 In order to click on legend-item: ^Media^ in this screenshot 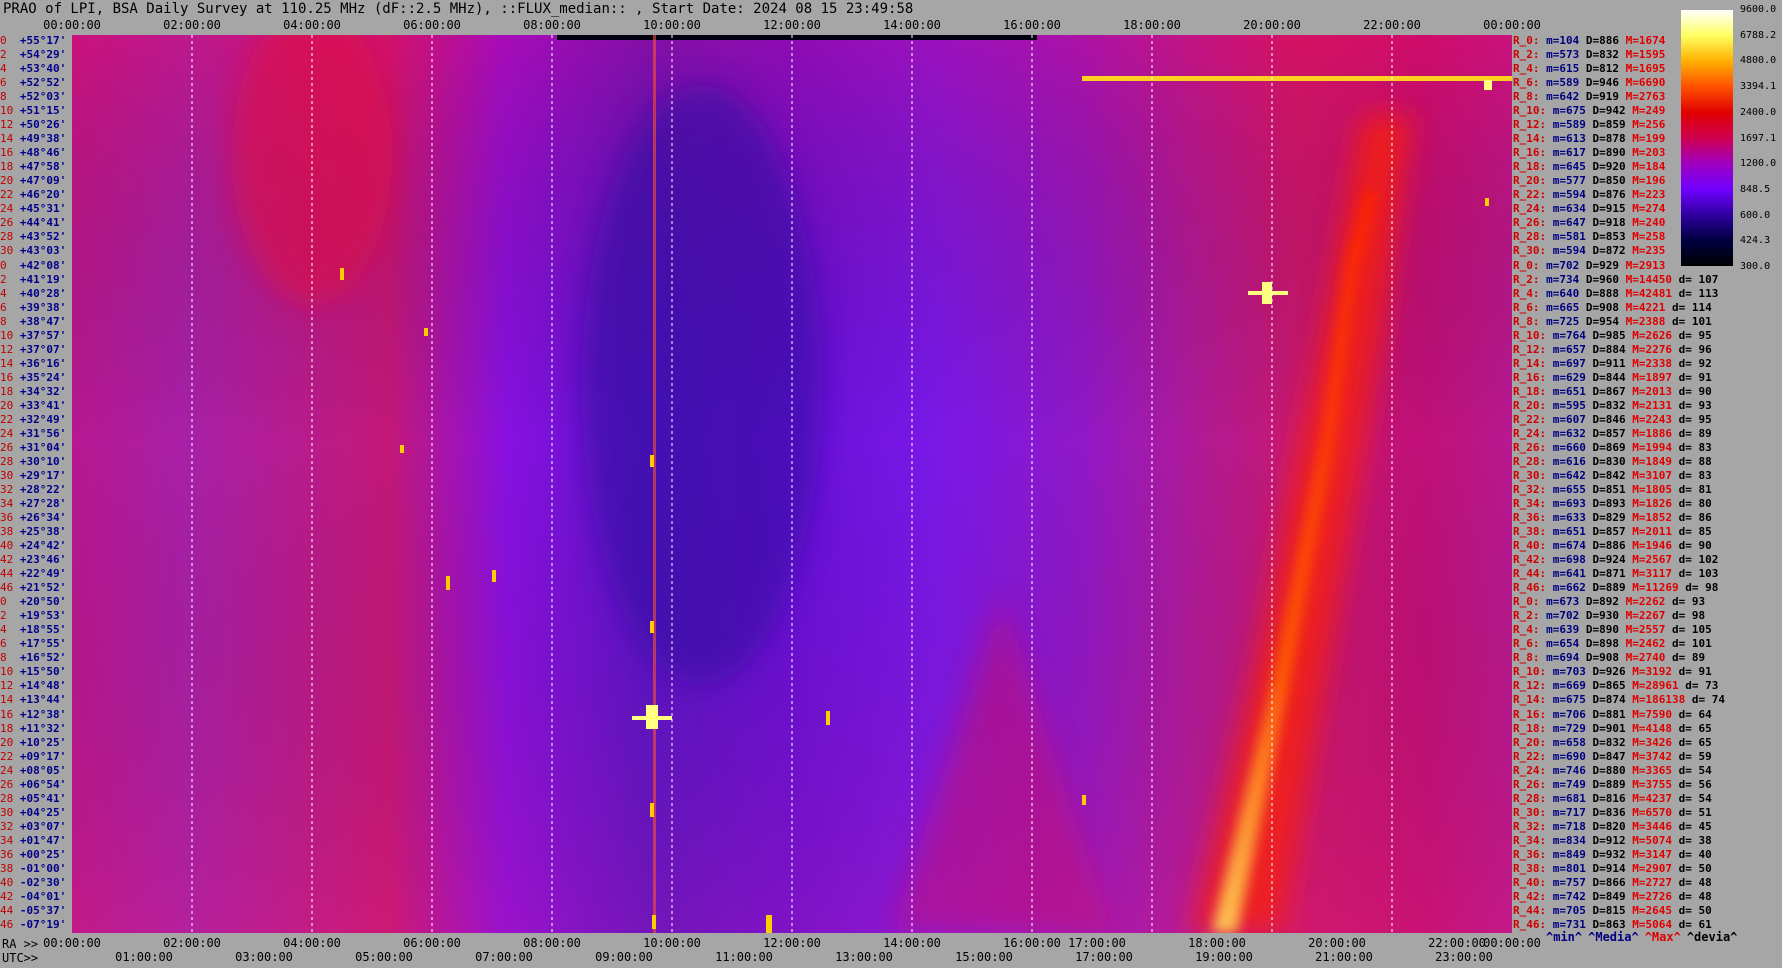, I will do `click(1613, 937)`.